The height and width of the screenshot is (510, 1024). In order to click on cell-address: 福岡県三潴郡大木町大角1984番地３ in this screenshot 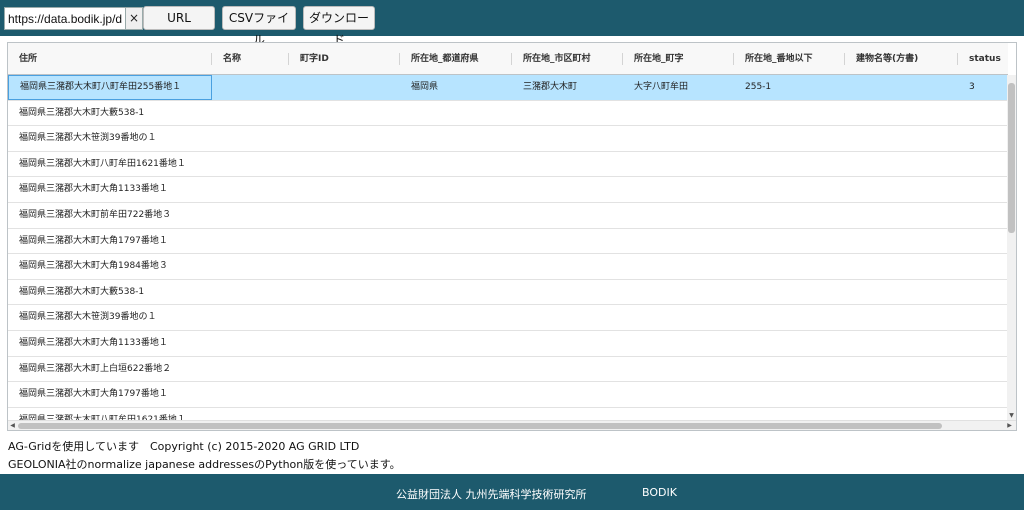, I will do `click(110, 266)`.